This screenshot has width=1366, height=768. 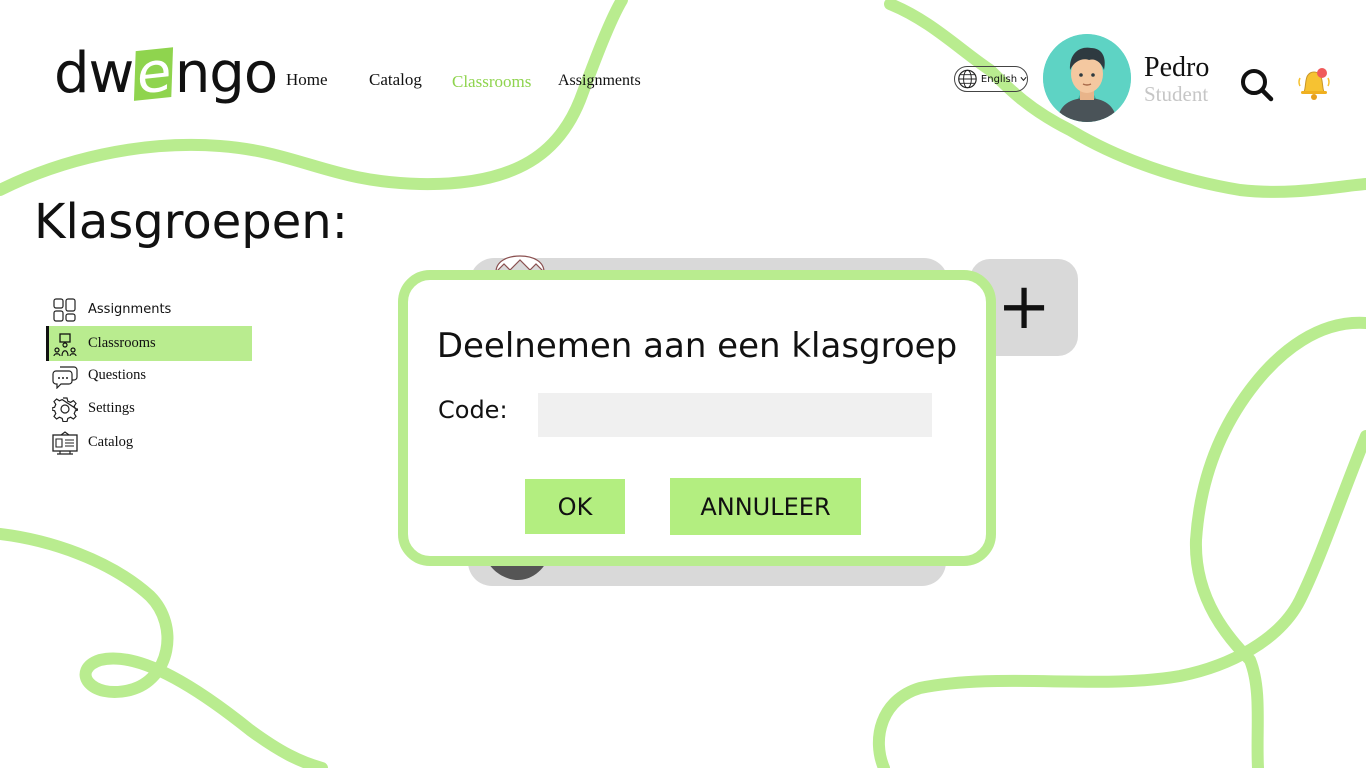 I want to click on globe-icon, so click(x=967, y=79).